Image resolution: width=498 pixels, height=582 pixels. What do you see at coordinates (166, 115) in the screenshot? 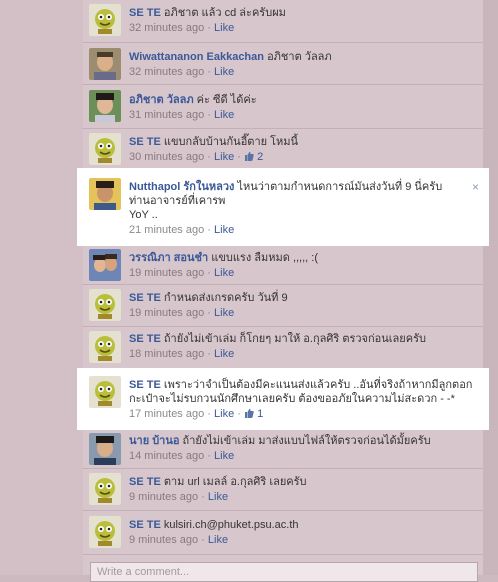
I see `comment-time: 31 minutes ago` at bounding box center [166, 115].